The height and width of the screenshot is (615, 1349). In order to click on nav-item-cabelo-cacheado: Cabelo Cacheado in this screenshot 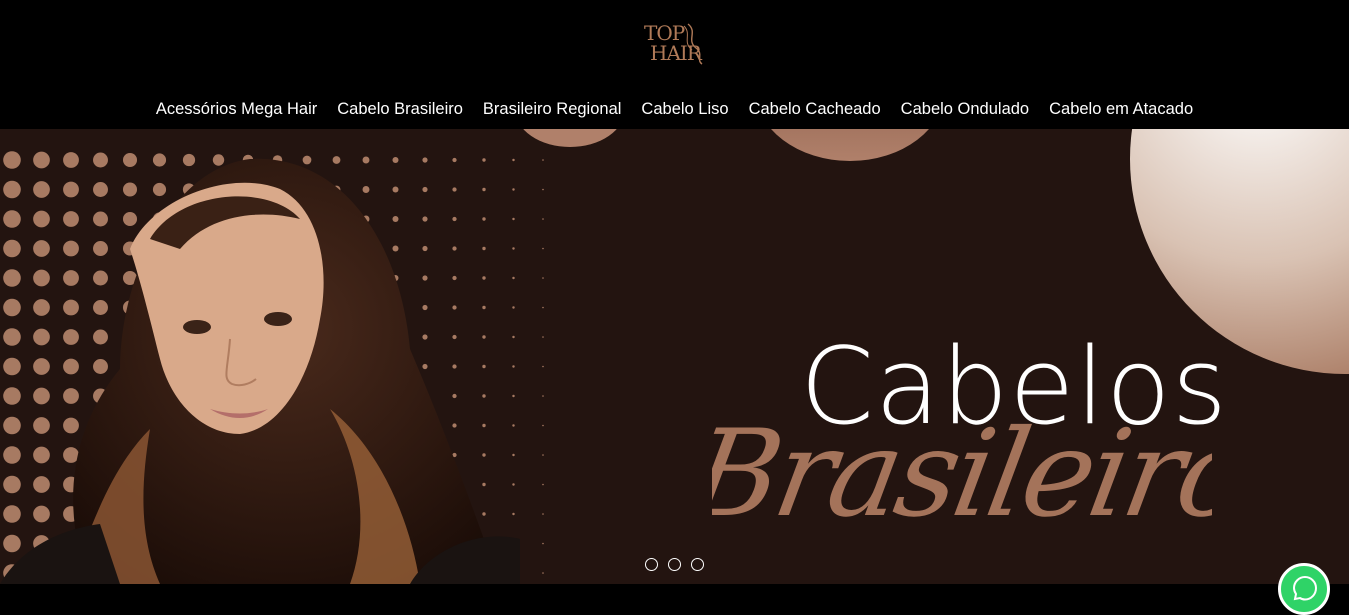, I will do `click(815, 109)`.